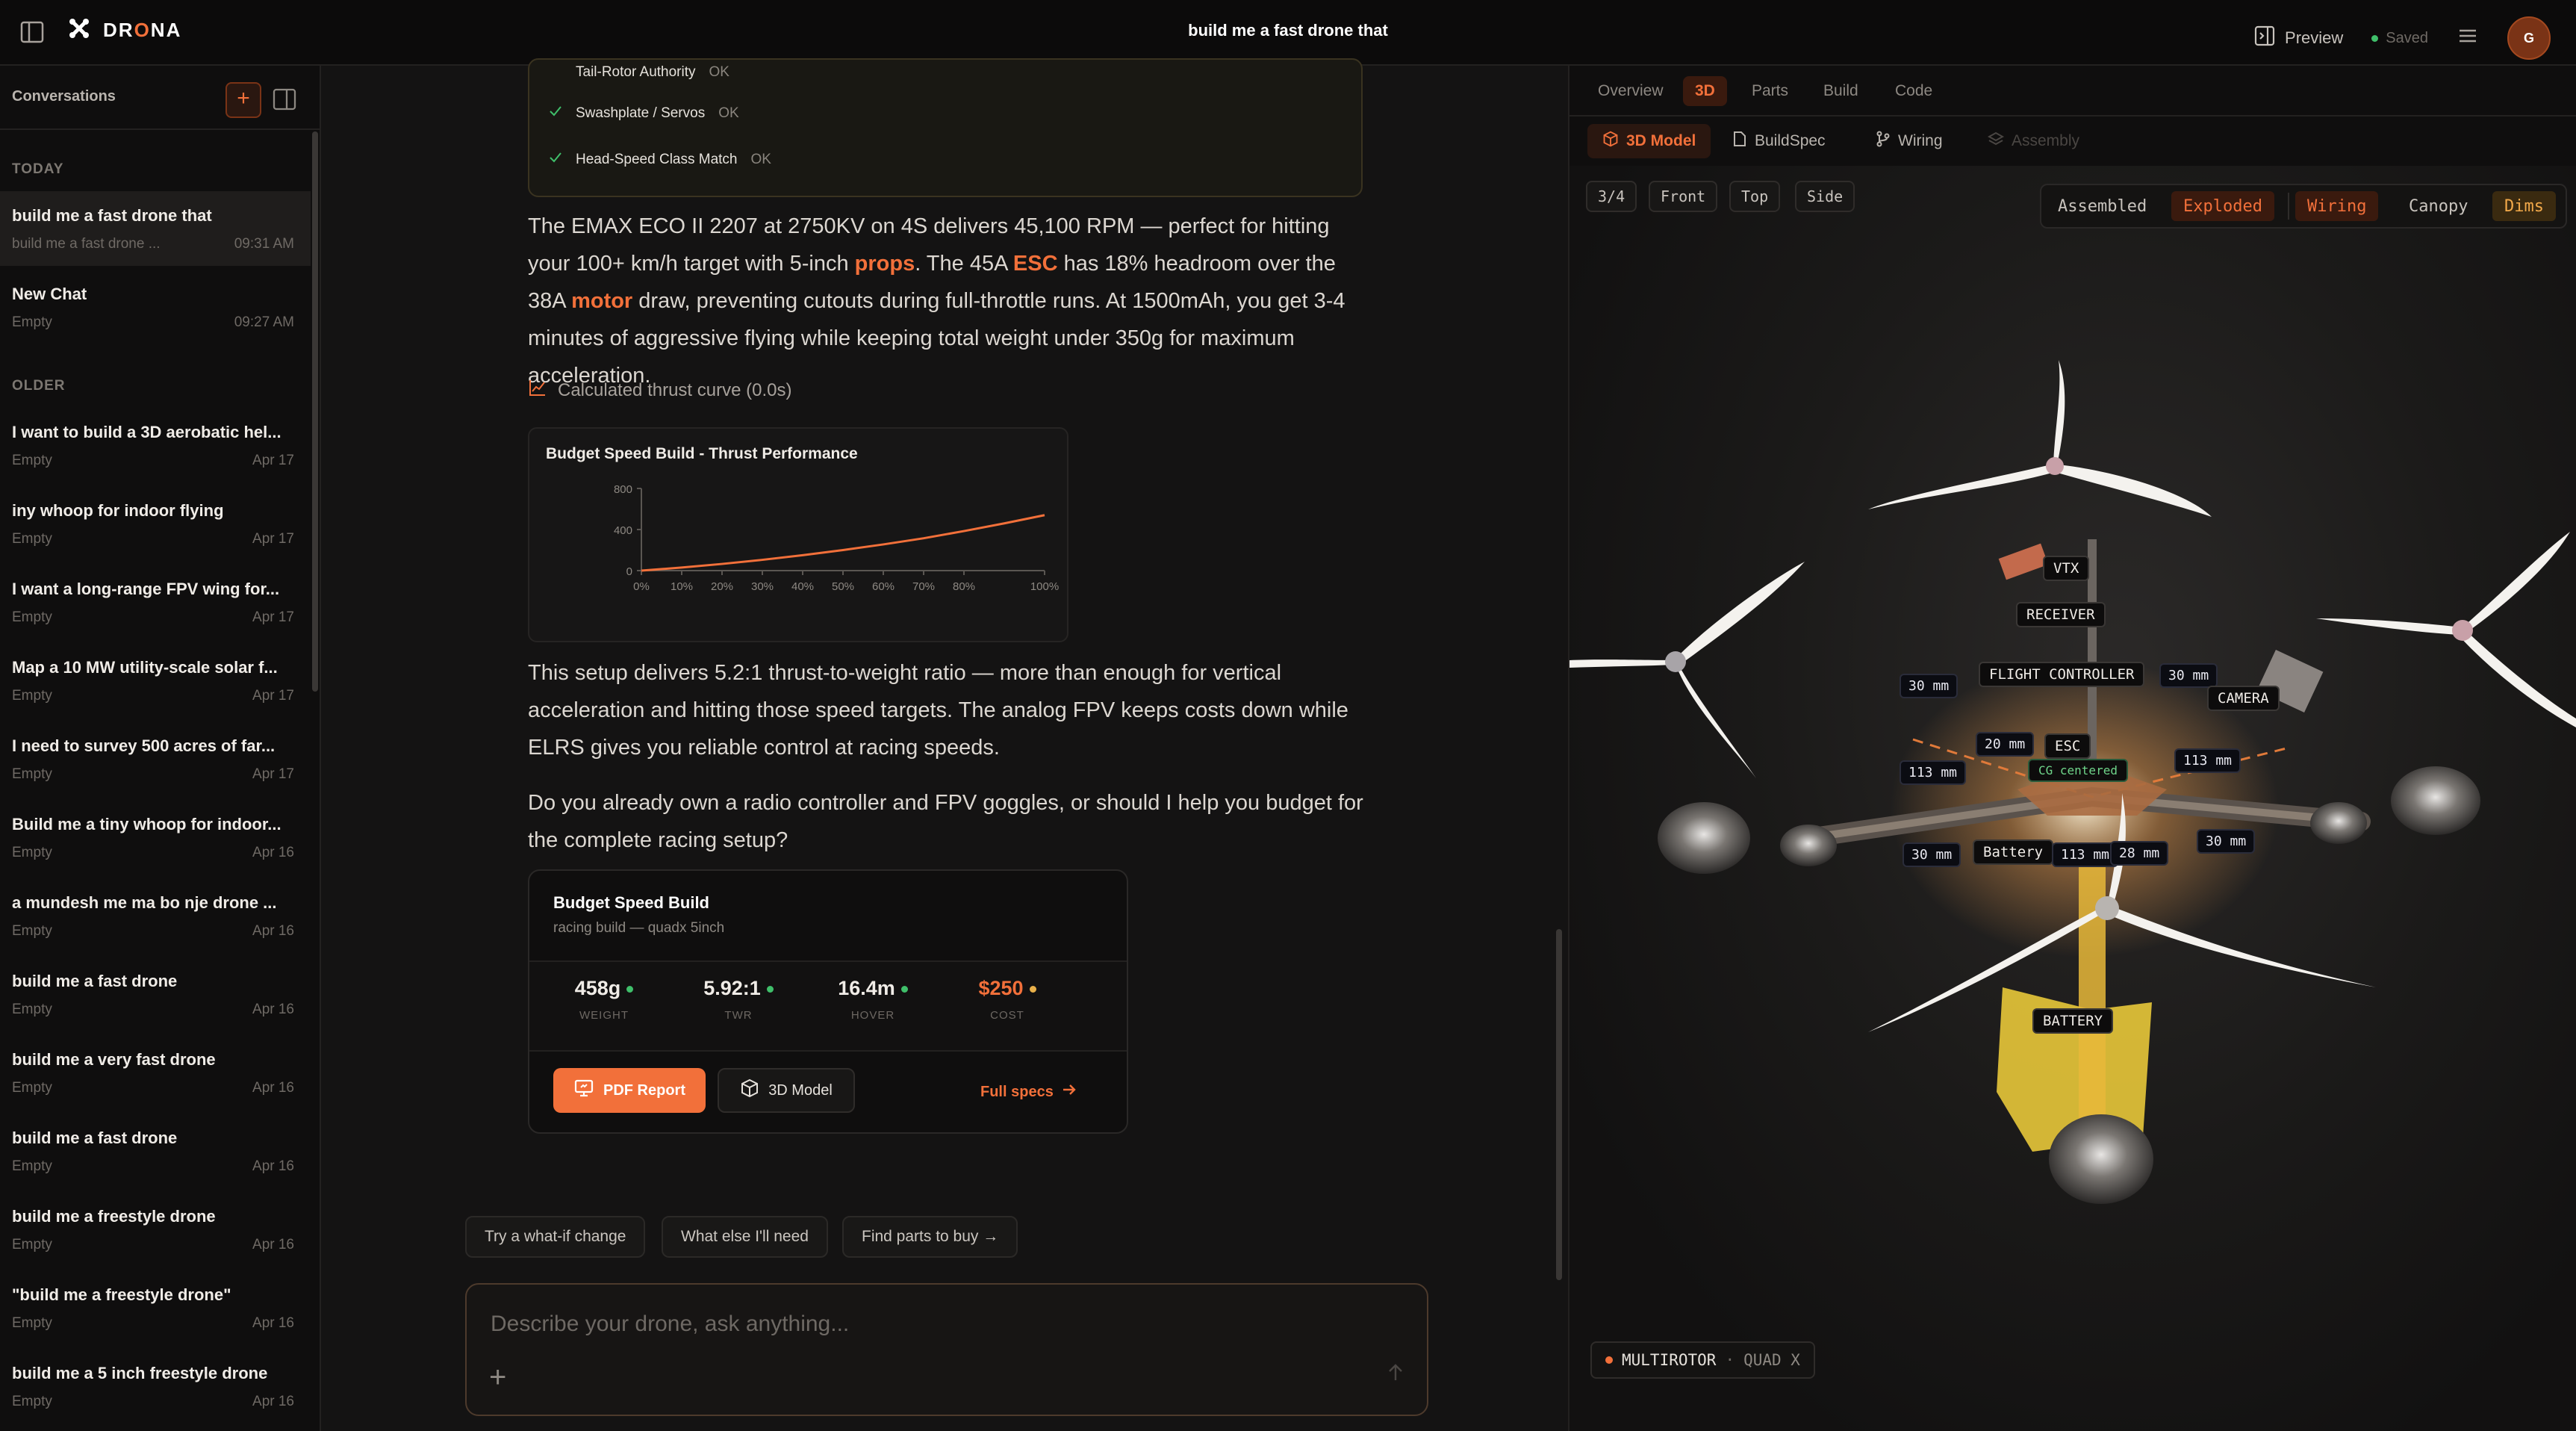 This screenshot has height=1431, width=2576. I want to click on receiver-label: RECEIVER, so click(2061, 614).